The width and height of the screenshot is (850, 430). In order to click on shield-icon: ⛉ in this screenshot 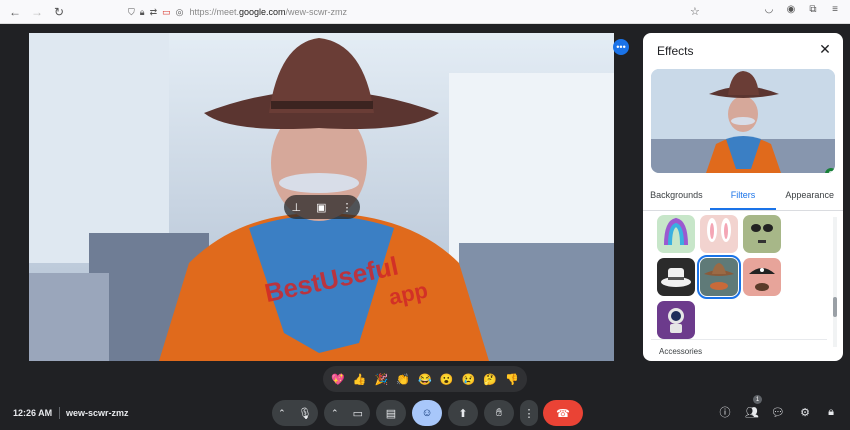, I will do `click(131, 12)`.